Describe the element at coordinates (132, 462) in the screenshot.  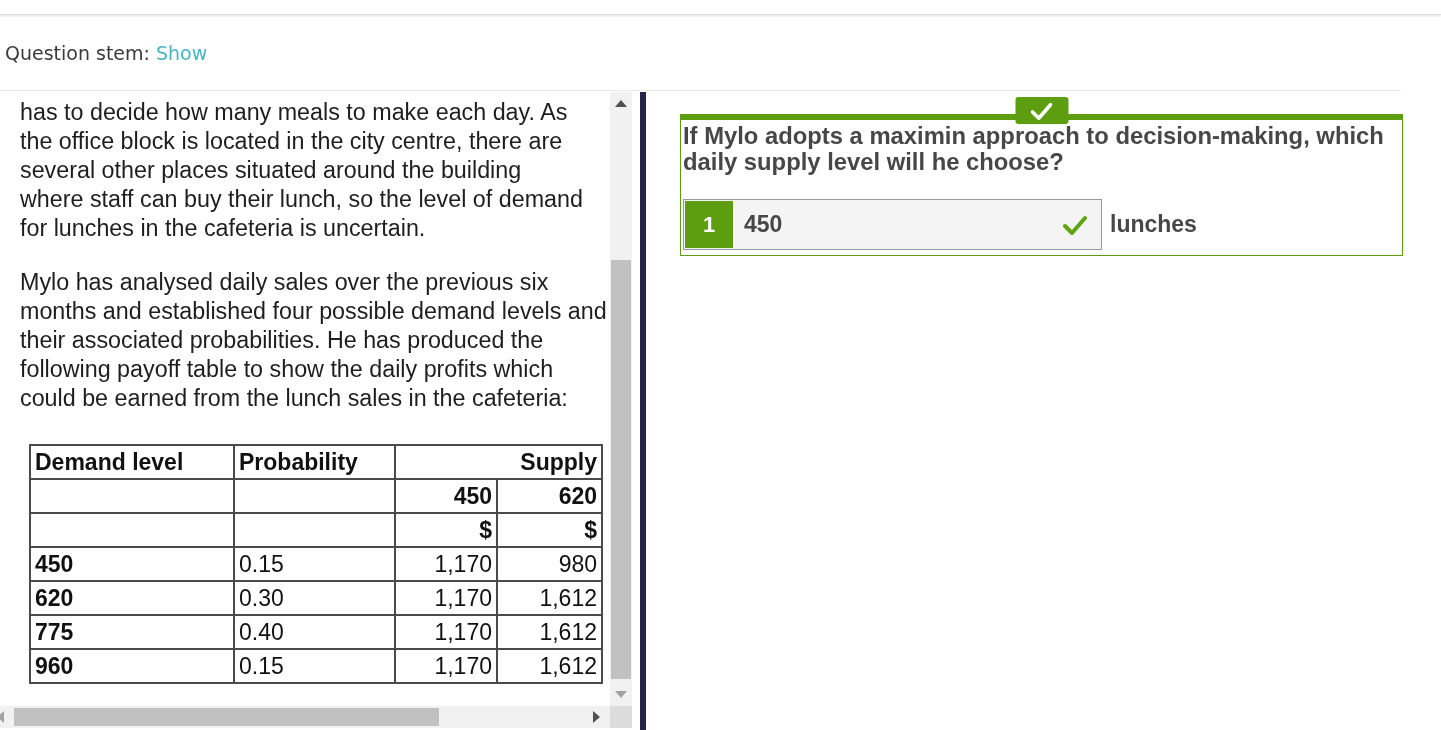
I see `table-header-cell: Demand level` at that location.